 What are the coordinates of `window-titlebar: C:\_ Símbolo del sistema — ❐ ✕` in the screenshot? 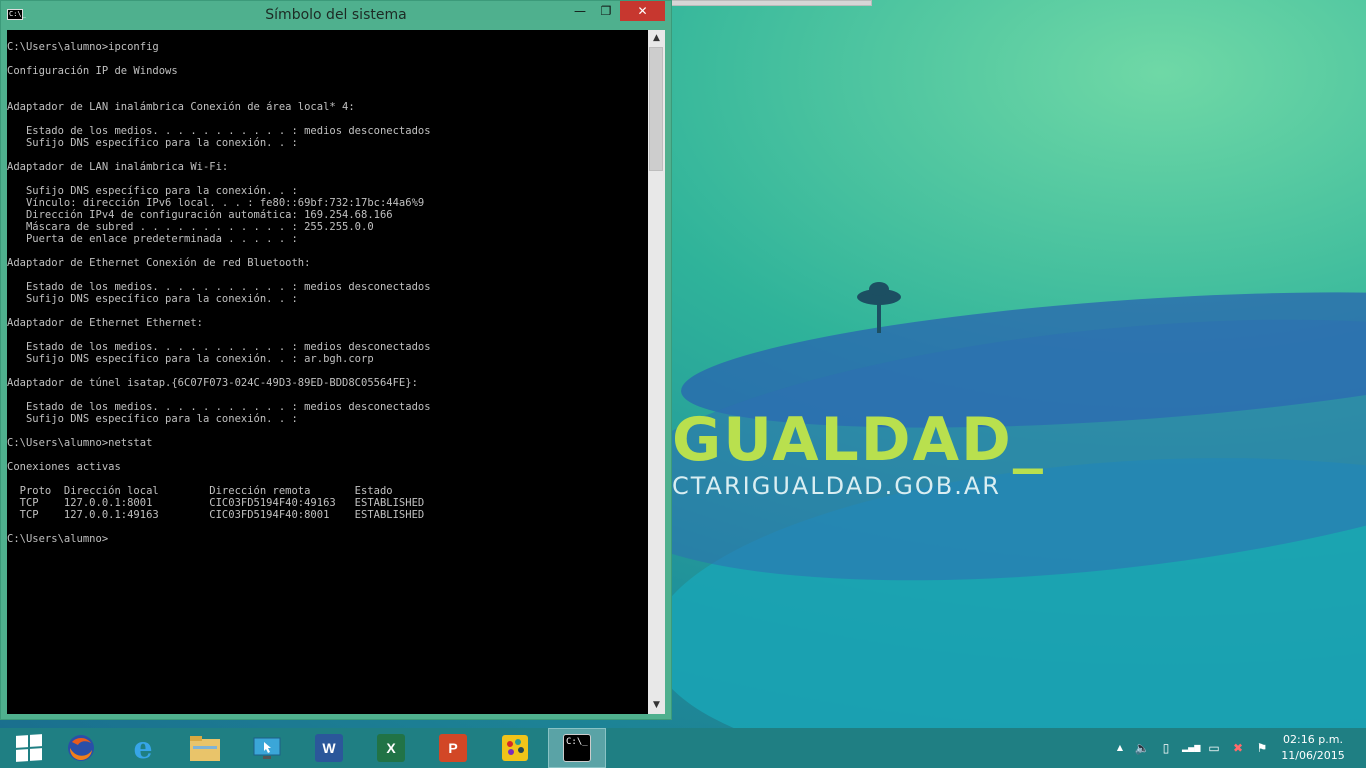 It's located at (336, 15).